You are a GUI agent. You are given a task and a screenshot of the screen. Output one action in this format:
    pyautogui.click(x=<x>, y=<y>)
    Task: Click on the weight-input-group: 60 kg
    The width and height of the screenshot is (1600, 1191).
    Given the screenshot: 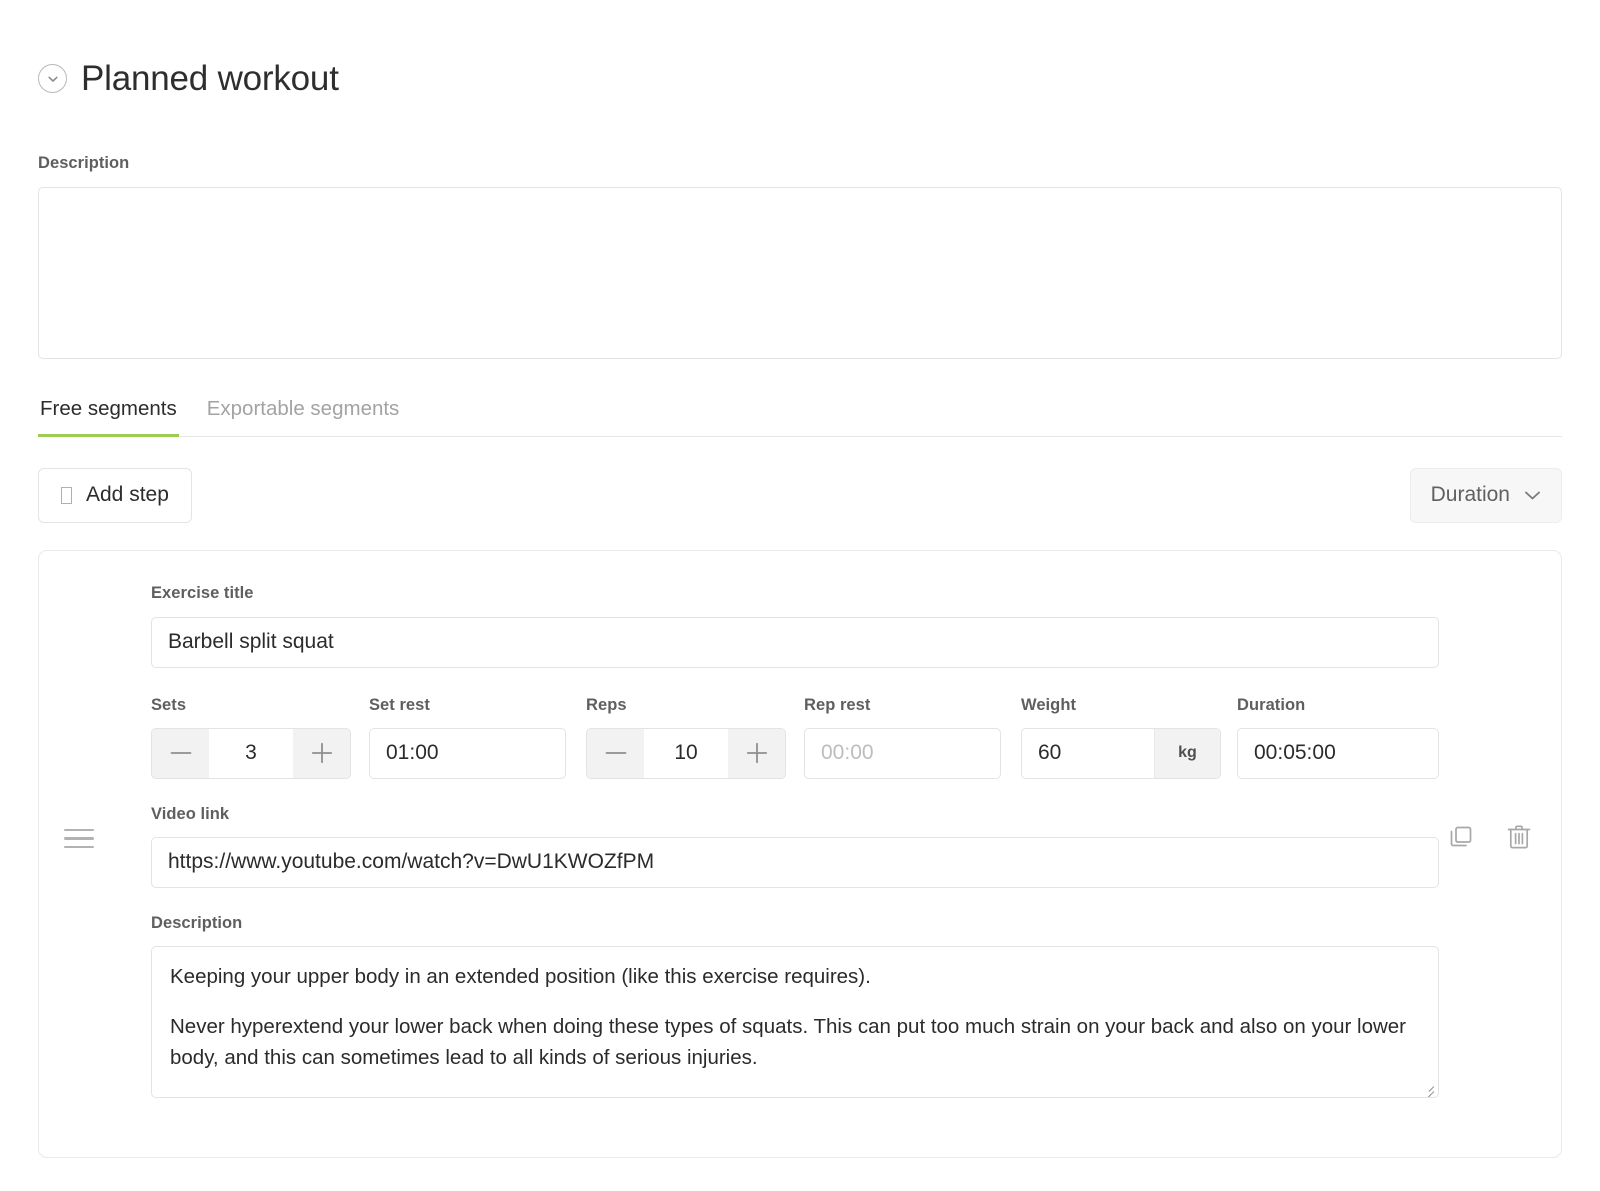 What is the action you would take?
    pyautogui.click(x=1121, y=753)
    